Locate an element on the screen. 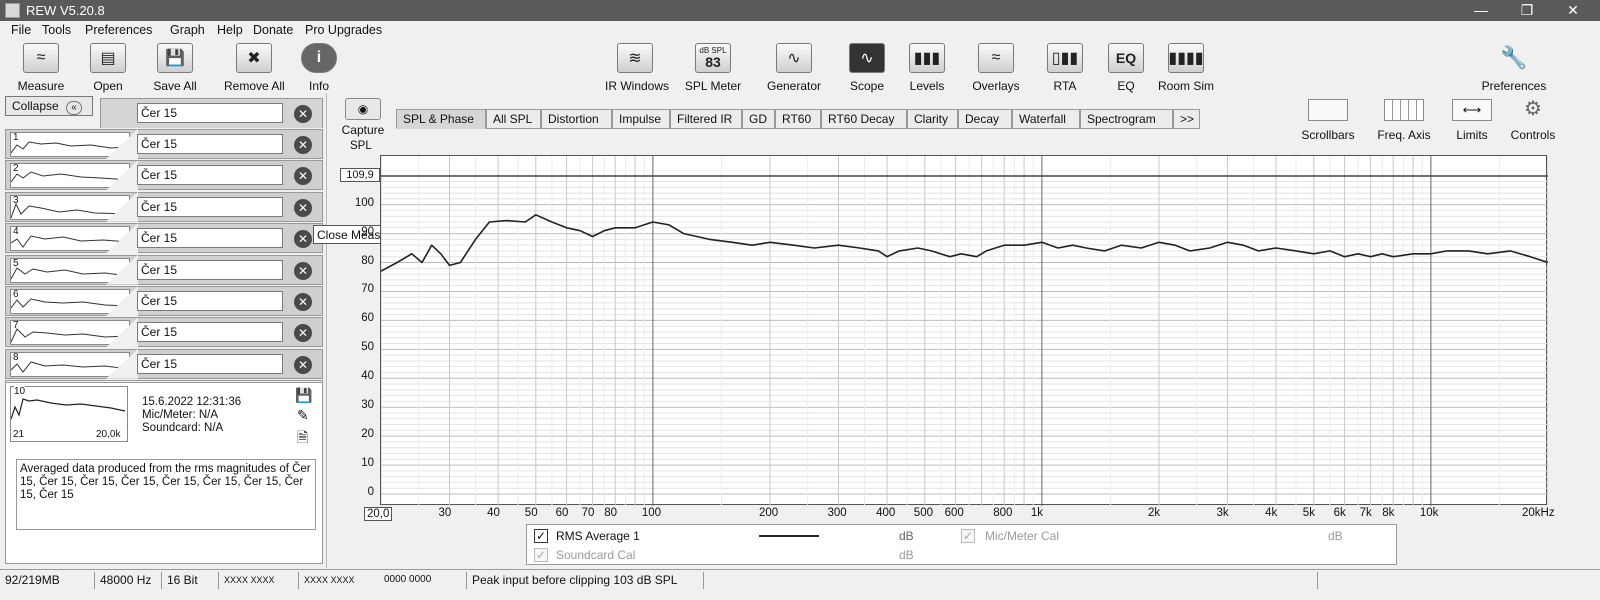 The height and width of the screenshot is (600, 1600). measurement-row: 8 Čer 15 ✕ is located at coordinates (164, 363).